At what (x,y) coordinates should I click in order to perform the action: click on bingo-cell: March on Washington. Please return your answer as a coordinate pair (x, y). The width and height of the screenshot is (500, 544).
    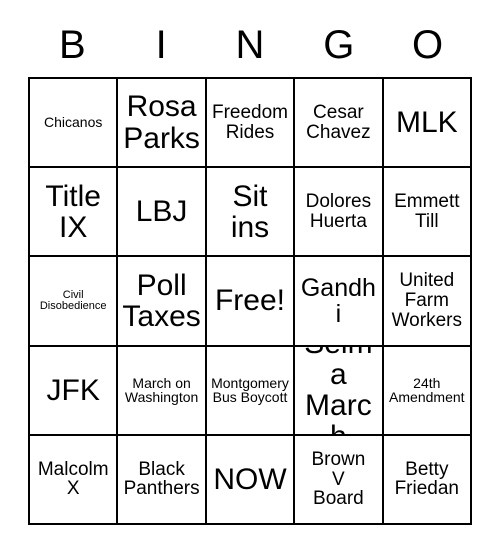
    Looking at the image, I should click on (162, 391).